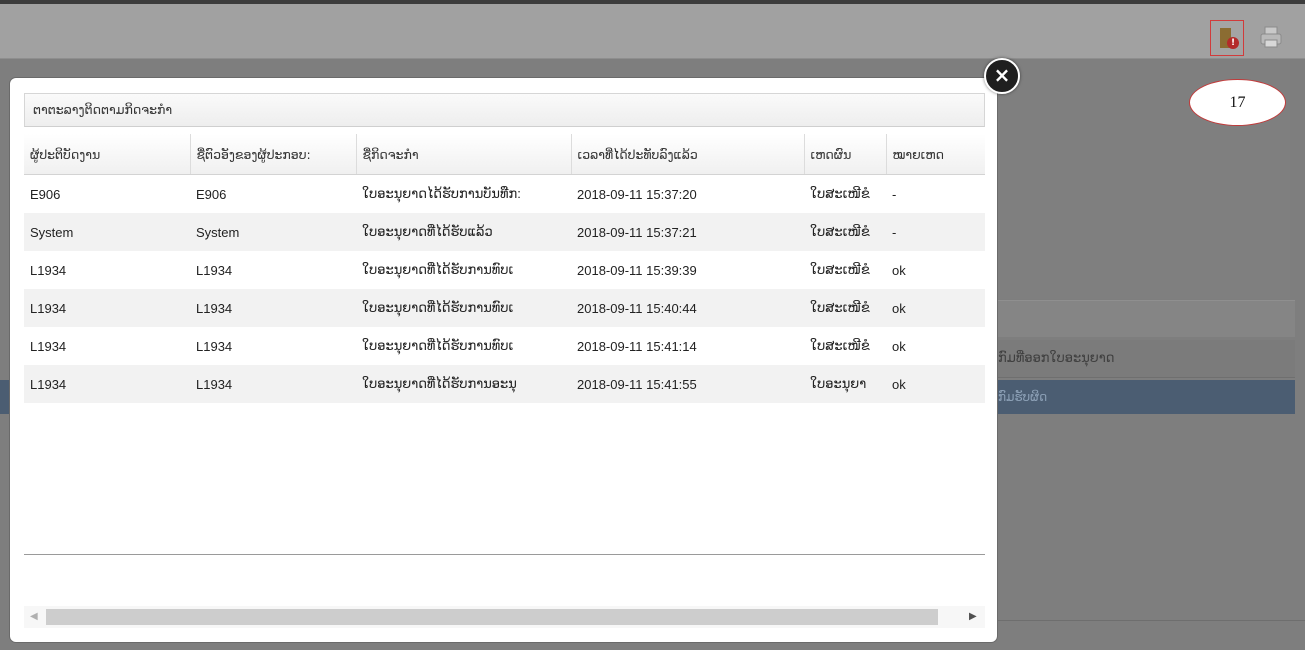 This screenshot has height=650, width=1305. Describe the element at coordinates (504, 110) in the screenshot. I see `panel-title: ຕາຕະລາງຕິດຕາມກິດຈະກໍາ` at that location.